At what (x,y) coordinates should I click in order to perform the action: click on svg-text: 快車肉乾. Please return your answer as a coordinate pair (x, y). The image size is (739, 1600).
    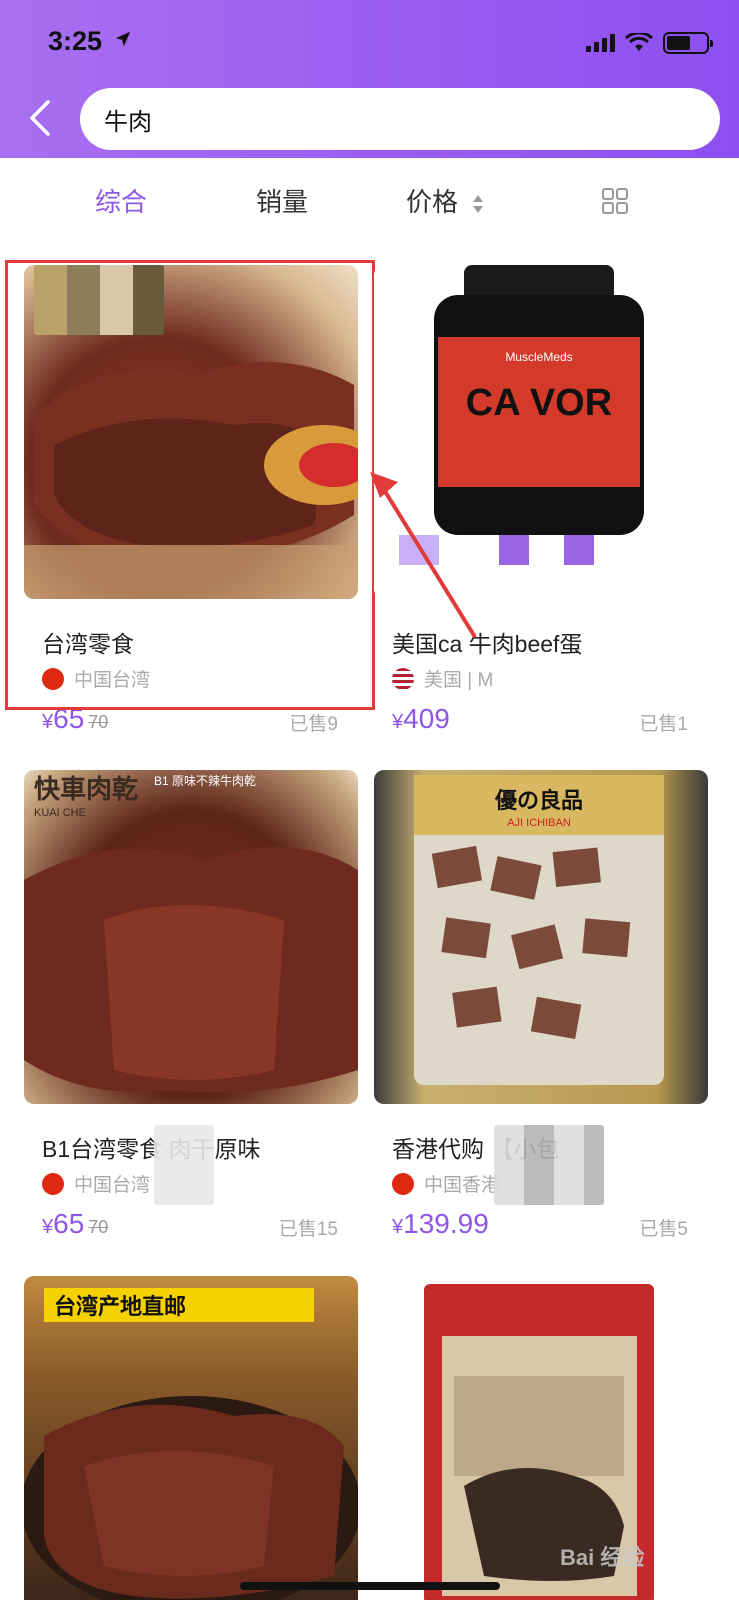
    Looking at the image, I should click on (86, 790).